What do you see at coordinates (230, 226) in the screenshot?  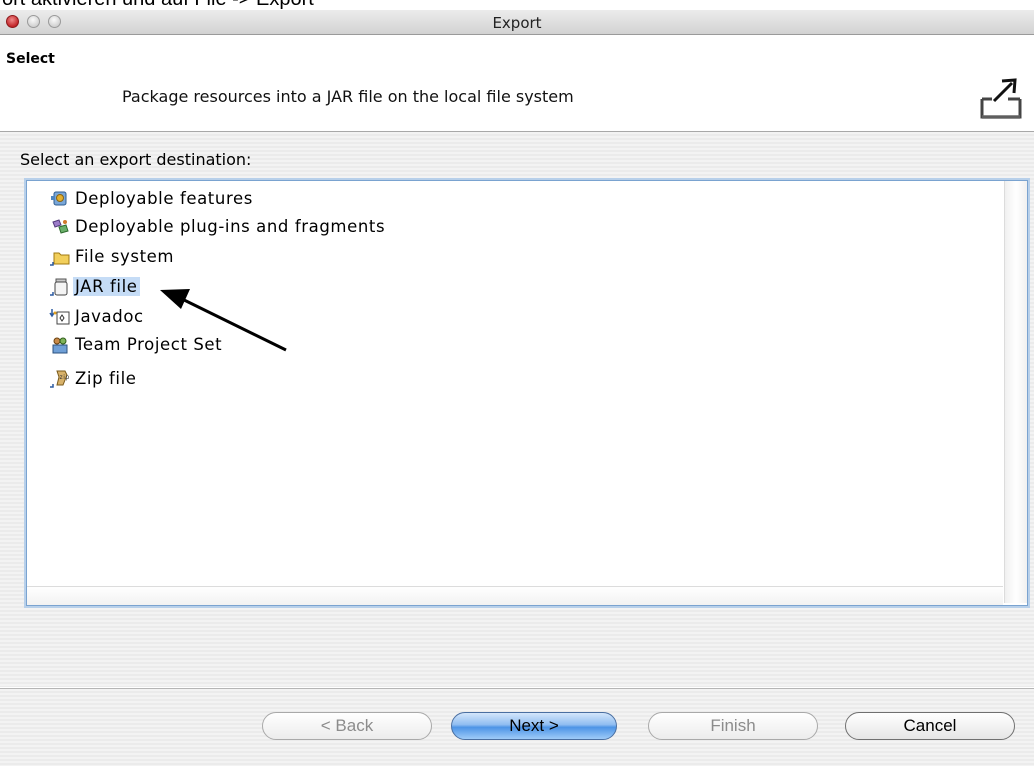 I see `list-item-label: Deployable plug-ins and fragments` at bounding box center [230, 226].